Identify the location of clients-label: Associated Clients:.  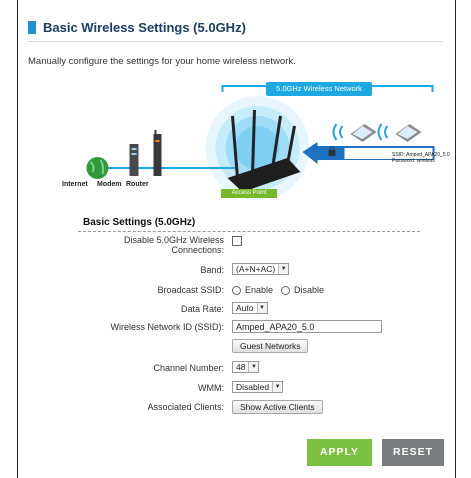
(185, 407).